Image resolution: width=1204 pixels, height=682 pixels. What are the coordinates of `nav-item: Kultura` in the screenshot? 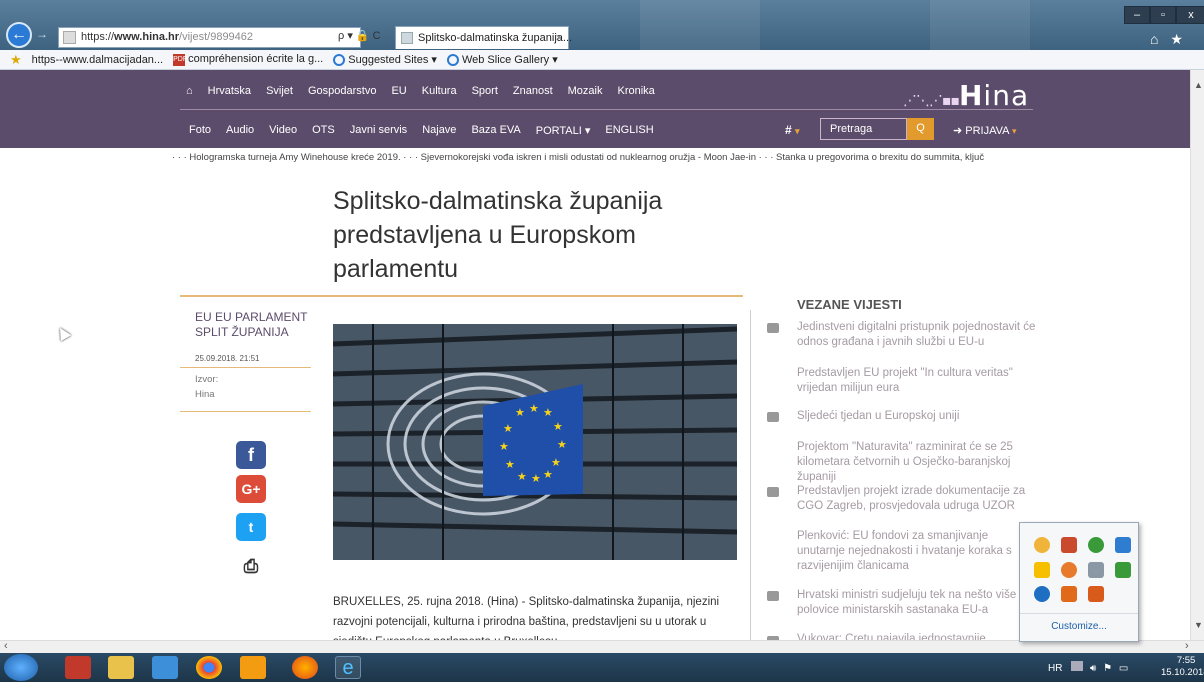 It's located at (439, 91).